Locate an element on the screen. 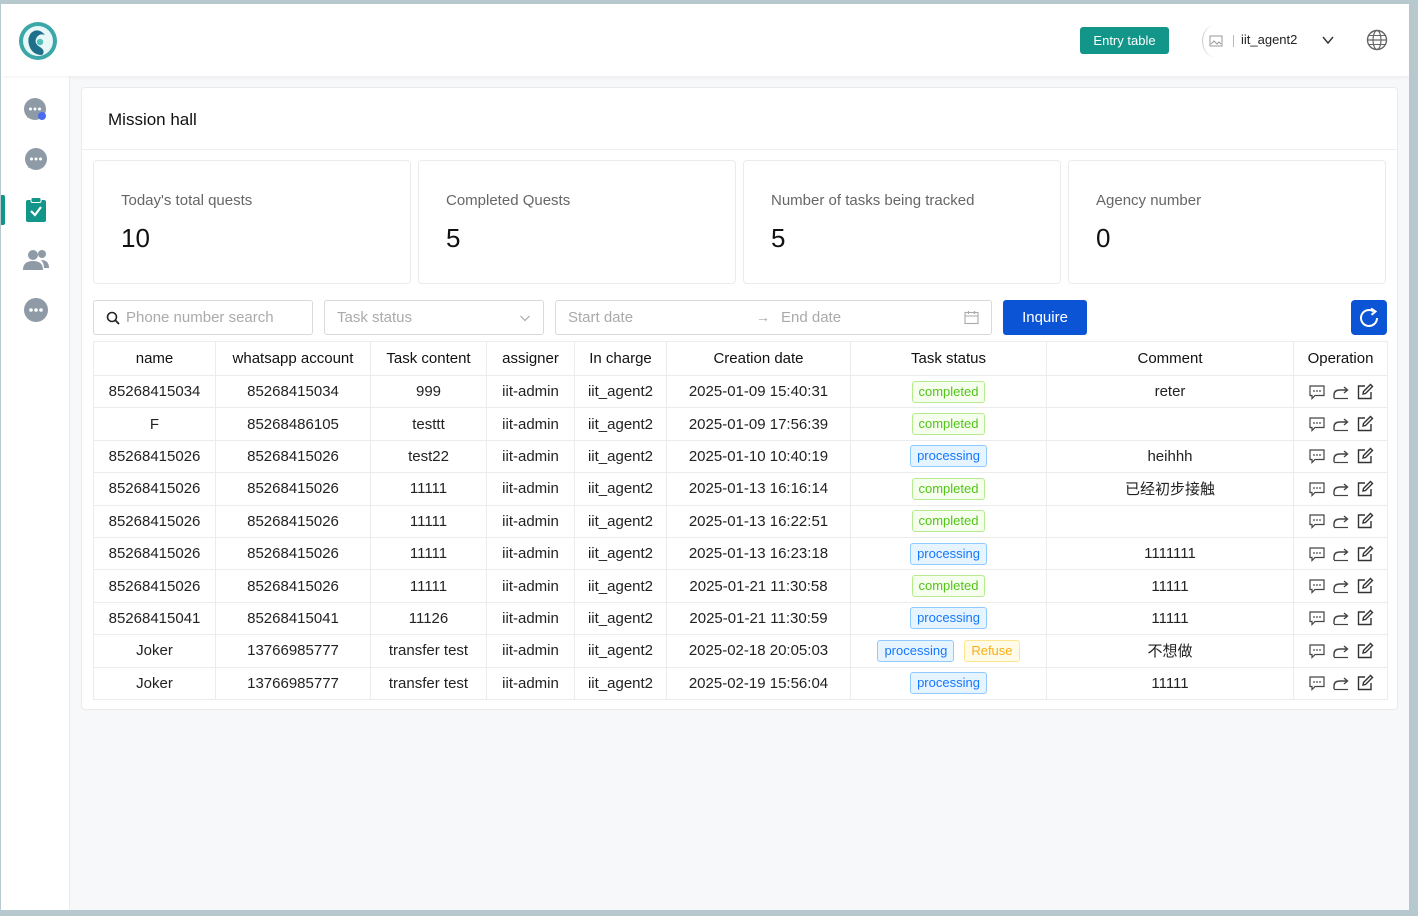 This screenshot has height=916, width=1418. column-header-operation: Operation is located at coordinates (1340, 358).